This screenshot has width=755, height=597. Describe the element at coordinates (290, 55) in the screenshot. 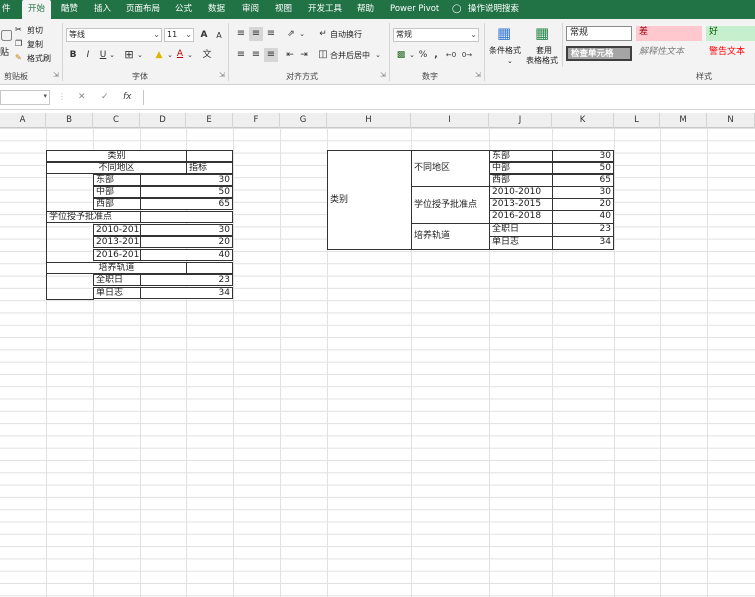

I see `decrease-indent-icon: ⇤` at that location.